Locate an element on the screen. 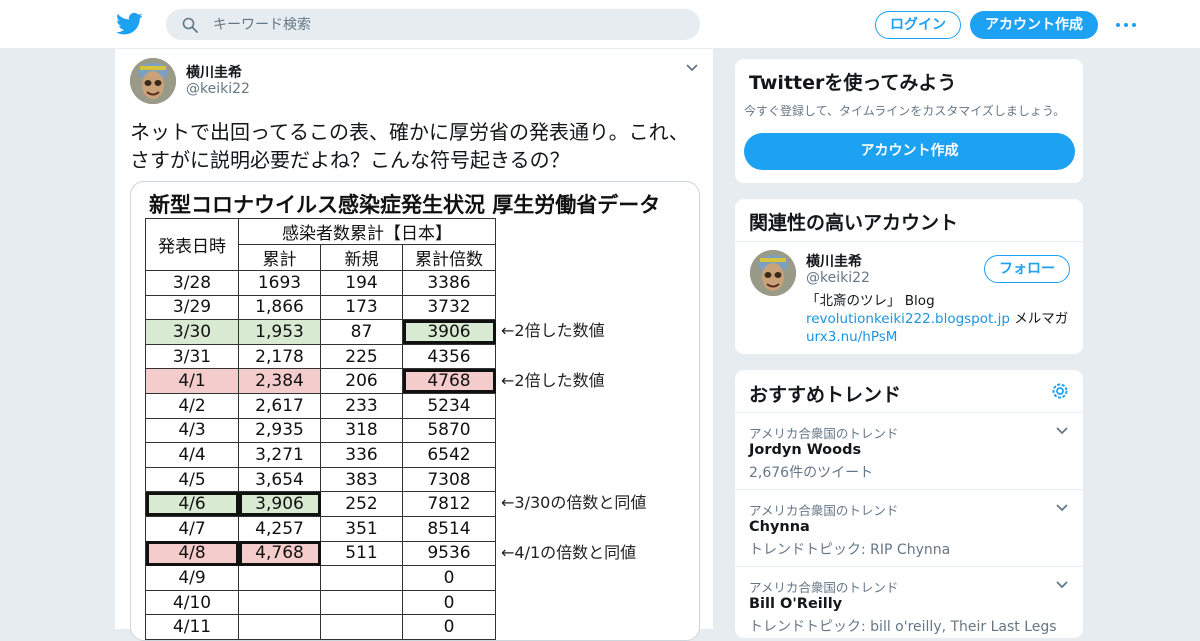 This screenshot has width=1200, height=641. table-cell-date: 4/6 is located at coordinates (192, 504).